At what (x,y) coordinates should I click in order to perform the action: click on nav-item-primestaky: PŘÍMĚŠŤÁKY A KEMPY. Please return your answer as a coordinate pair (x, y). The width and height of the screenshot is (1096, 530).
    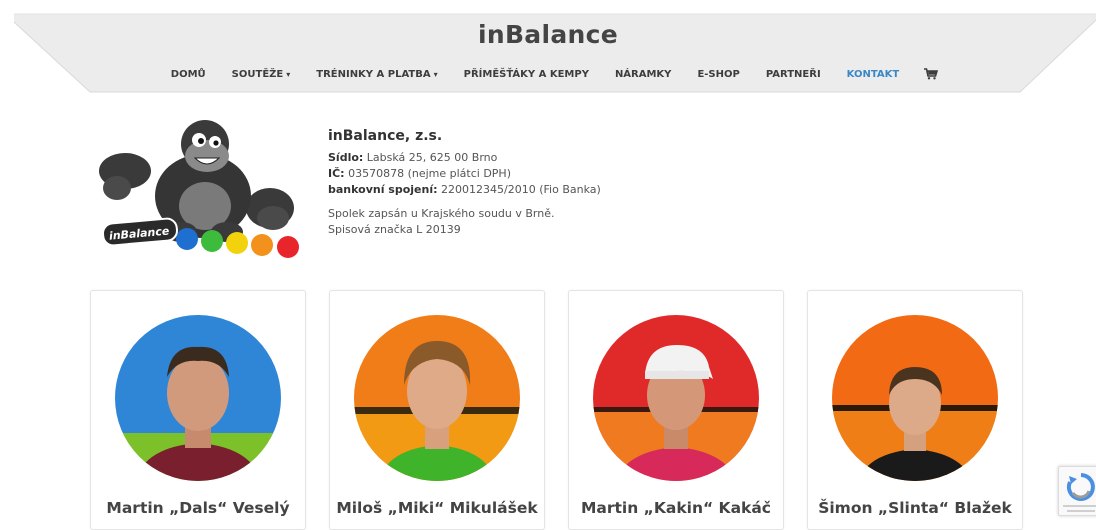
    Looking at the image, I should click on (526, 74).